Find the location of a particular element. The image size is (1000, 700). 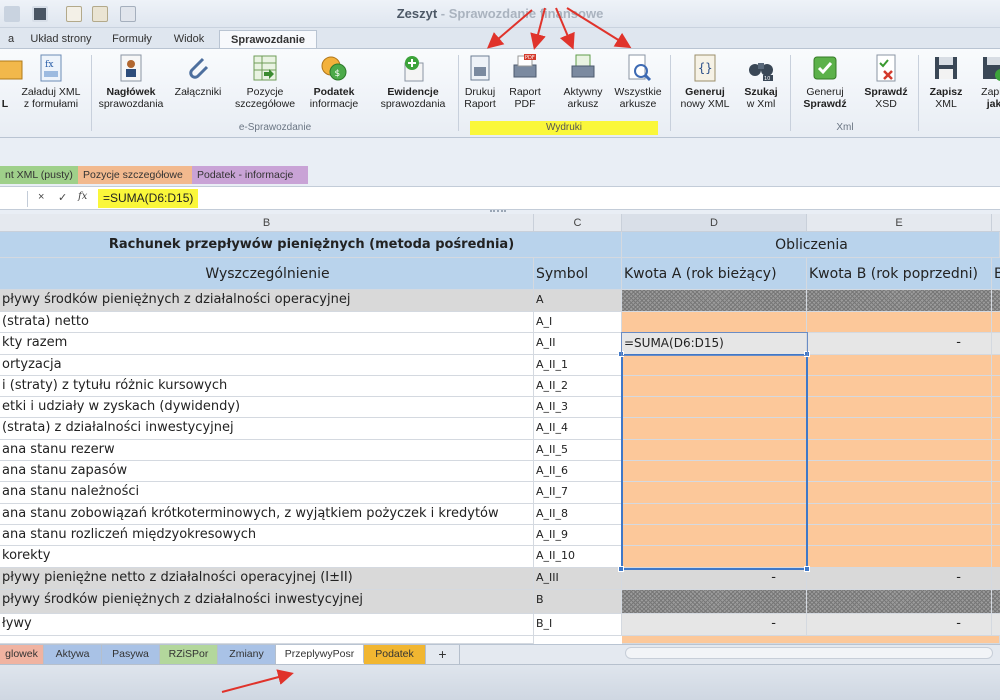

header-amount-a: Kwota A (rok bieżący) is located at coordinates (714, 274).